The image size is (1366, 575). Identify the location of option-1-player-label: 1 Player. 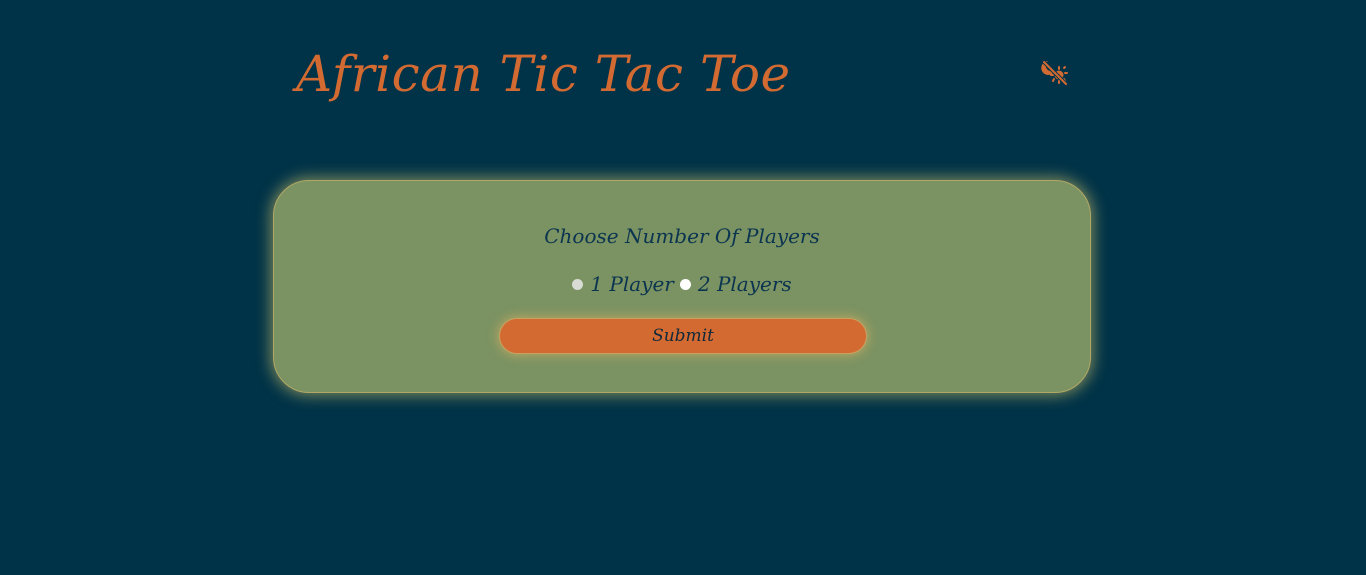
(632, 284).